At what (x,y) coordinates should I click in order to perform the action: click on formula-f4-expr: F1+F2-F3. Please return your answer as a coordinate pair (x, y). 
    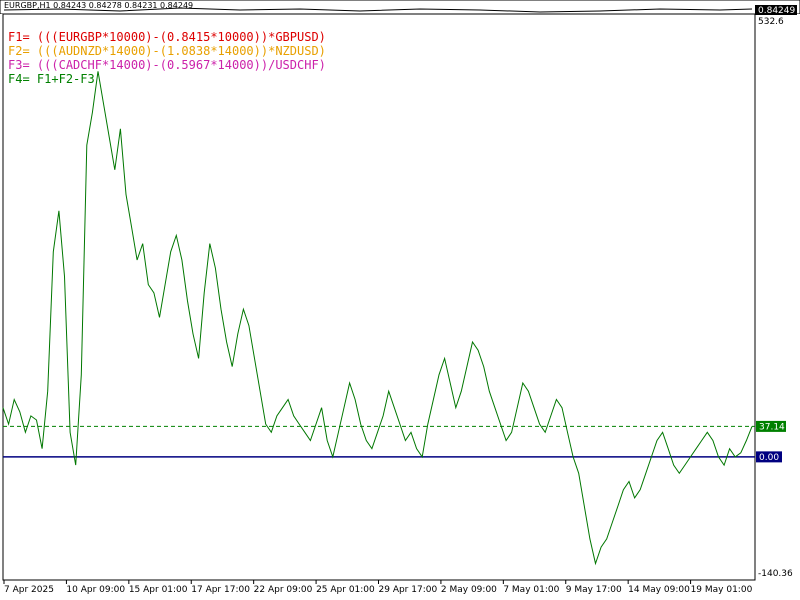
    Looking at the image, I should click on (65, 79).